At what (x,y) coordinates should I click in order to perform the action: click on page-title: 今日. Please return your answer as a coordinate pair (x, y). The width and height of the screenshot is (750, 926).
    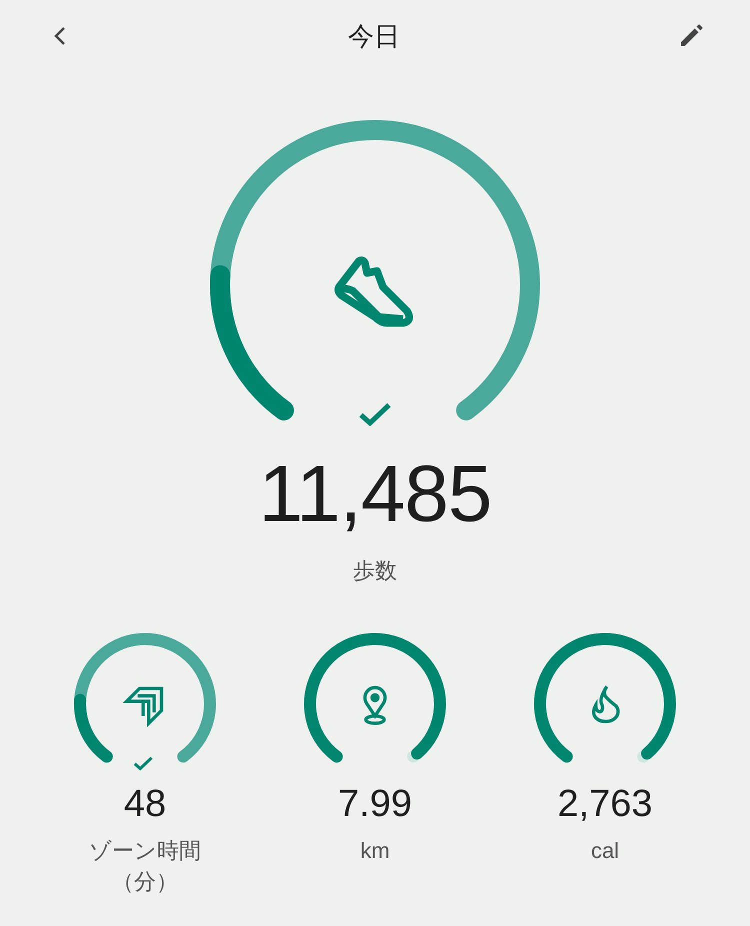
    Looking at the image, I should click on (374, 36).